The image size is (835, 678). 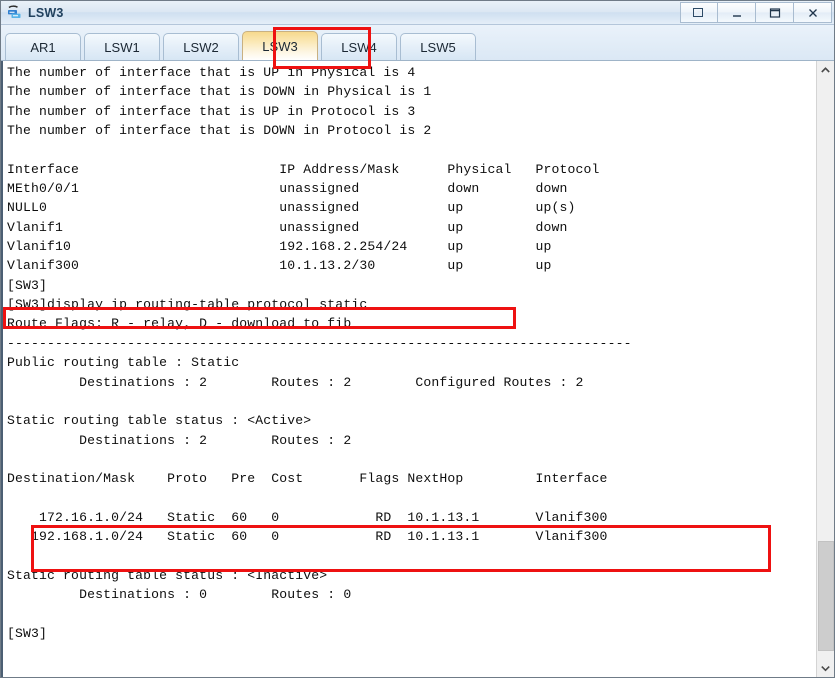 What do you see at coordinates (825, 668) in the screenshot?
I see `scroll-down-button` at bounding box center [825, 668].